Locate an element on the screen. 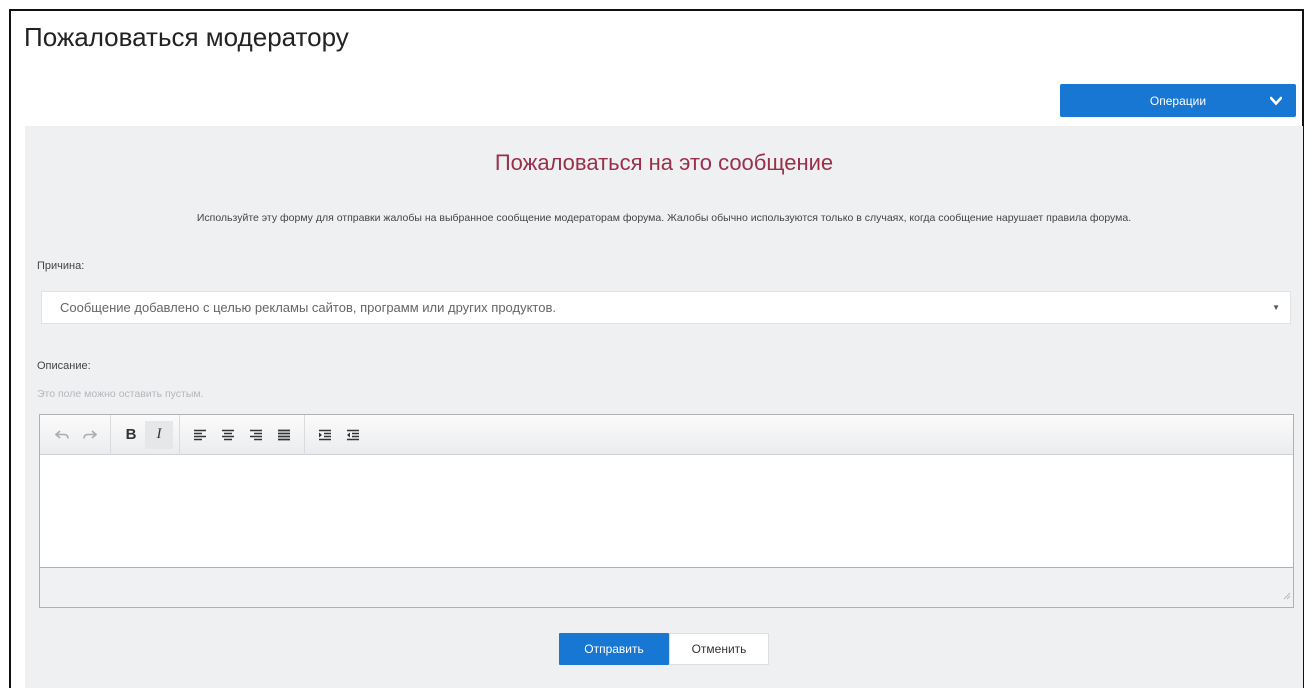  resize-grip-icon is located at coordinates (1286, 596).